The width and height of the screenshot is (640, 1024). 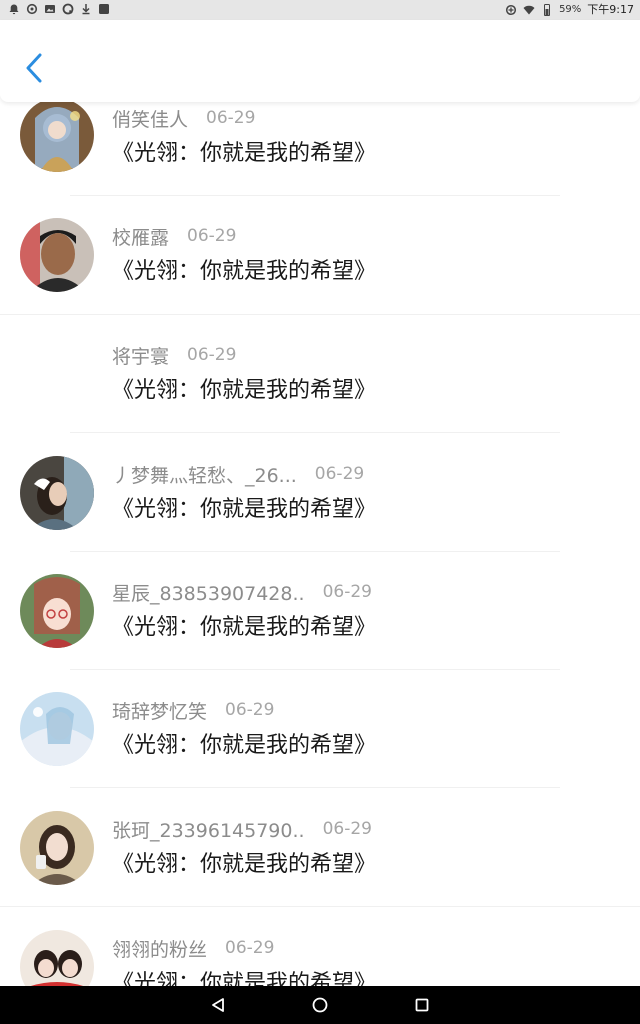 I want to click on list-item: 琦辞梦忆笑 06-29 《光翎：你就是我的希望》, so click(x=320, y=751).